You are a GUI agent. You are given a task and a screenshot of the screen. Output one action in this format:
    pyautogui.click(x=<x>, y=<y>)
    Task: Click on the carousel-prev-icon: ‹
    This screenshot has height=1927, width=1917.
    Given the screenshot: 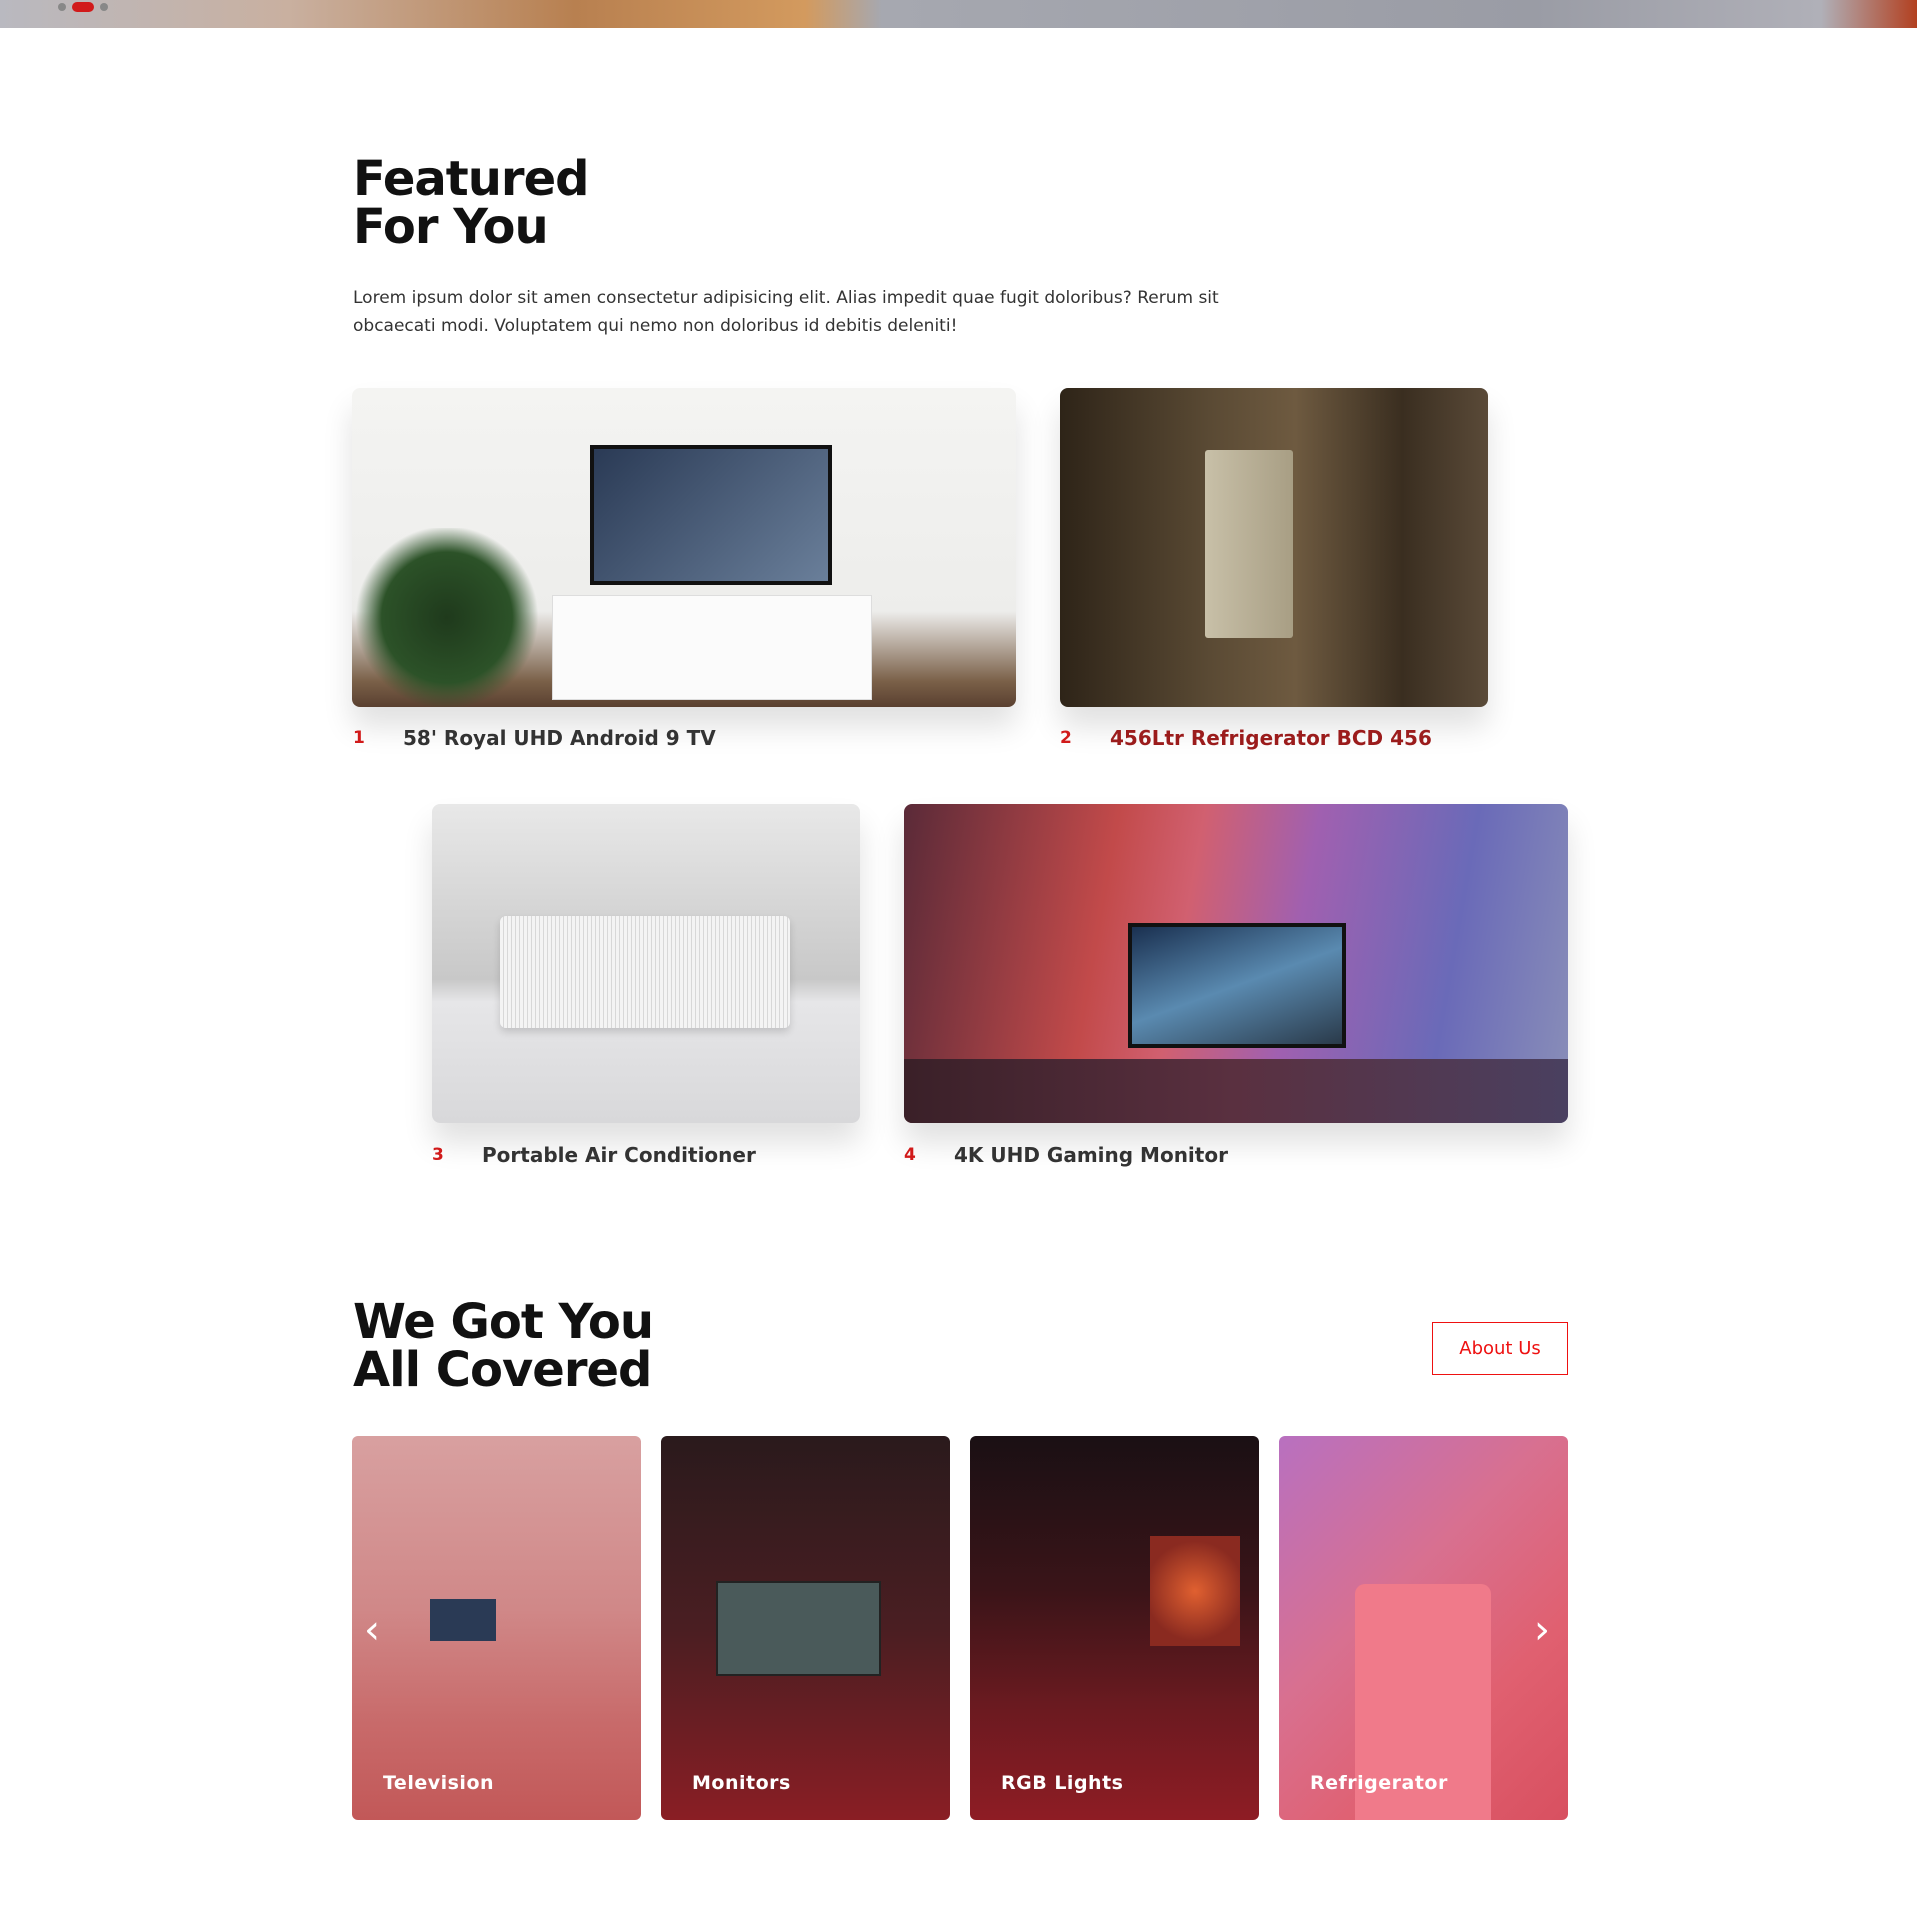 What is the action you would take?
    pyautogui.click(x=372, y=1630)
    